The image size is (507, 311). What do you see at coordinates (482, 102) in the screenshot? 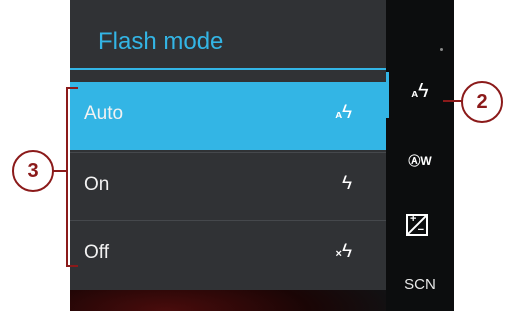
I see `callout-2: 2` at bounding box center [482, 102].